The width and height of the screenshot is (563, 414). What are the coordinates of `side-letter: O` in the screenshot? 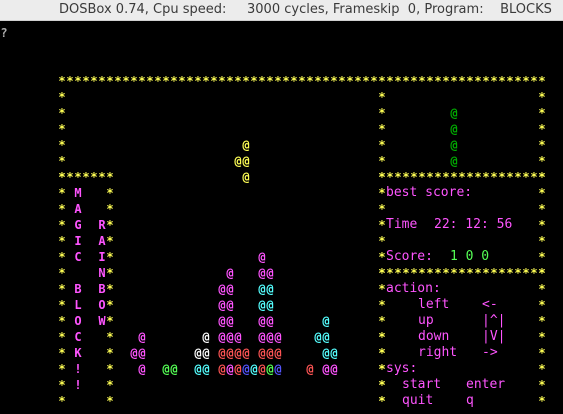 It's located at (102, 305).